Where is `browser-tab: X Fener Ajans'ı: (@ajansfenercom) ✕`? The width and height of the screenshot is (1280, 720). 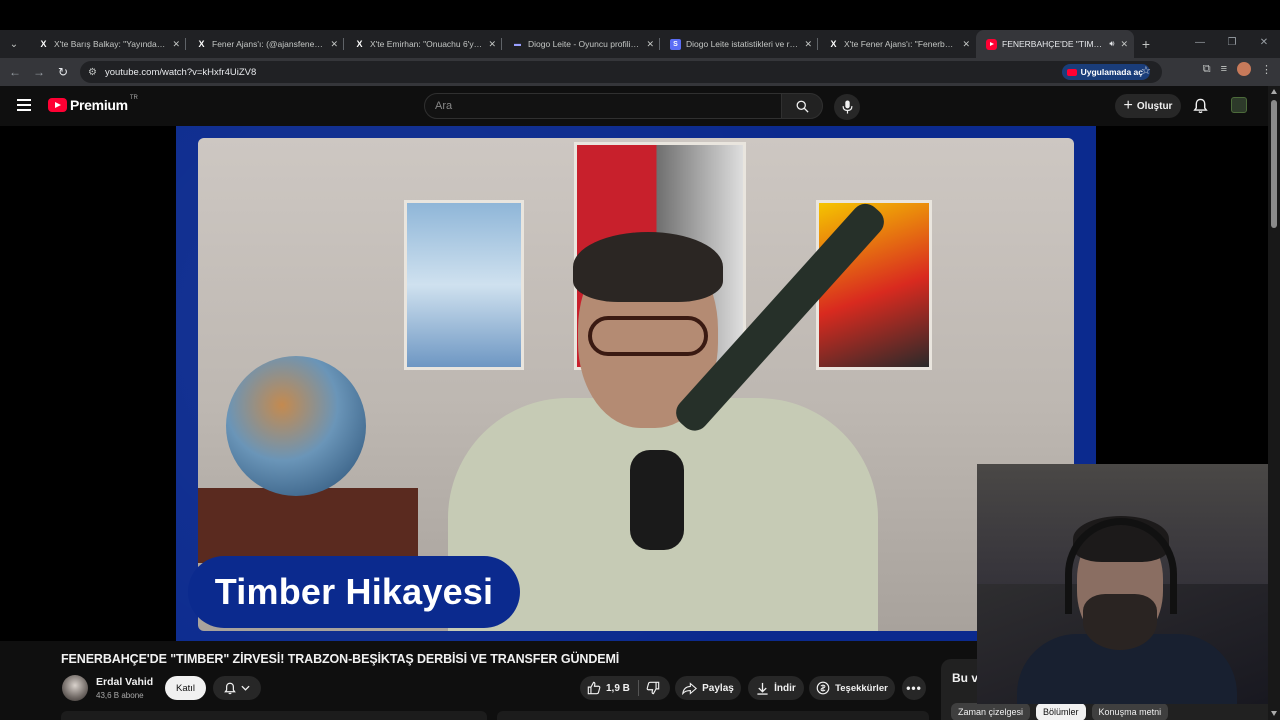
browser-tab: X Fener Ajans'ı: (@ajansfenercom) ✕ is located at coordinates (265, 44).